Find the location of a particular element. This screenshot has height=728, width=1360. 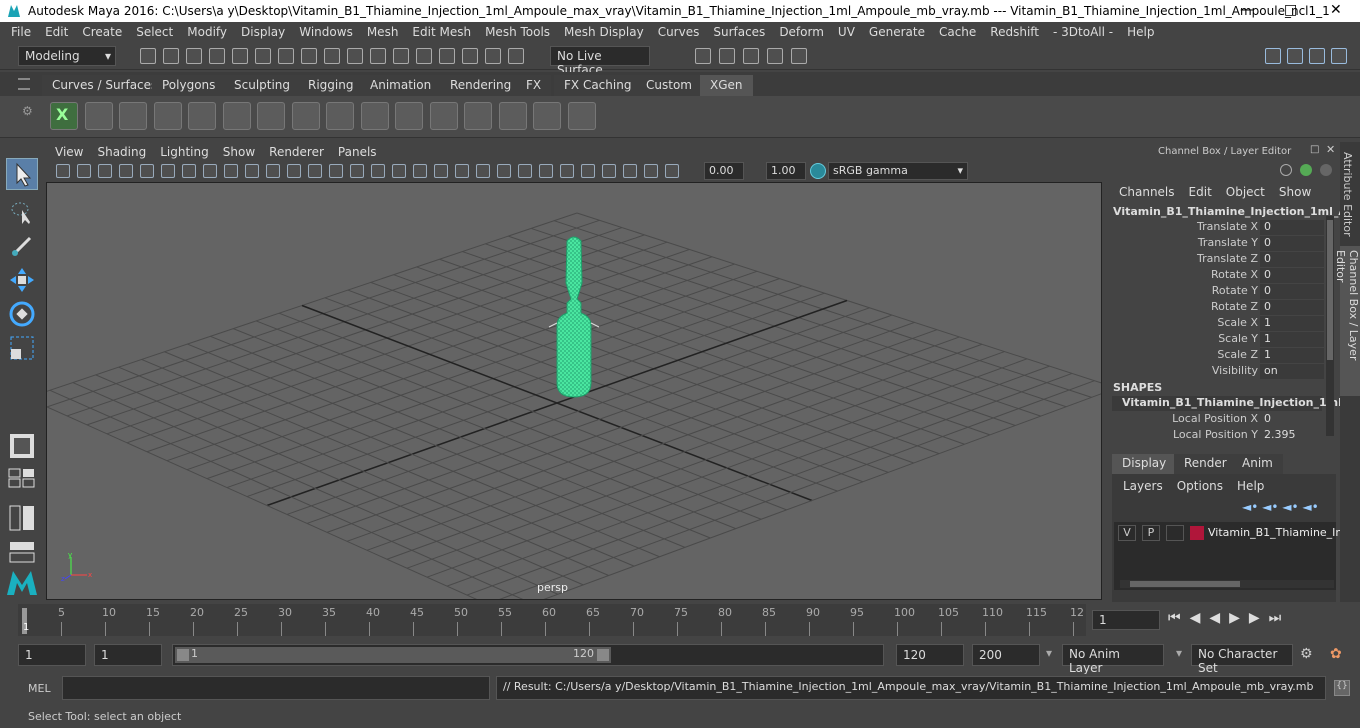

shape-row-local-position-x: Local Position X0 is located at coordinates (1224, 420).